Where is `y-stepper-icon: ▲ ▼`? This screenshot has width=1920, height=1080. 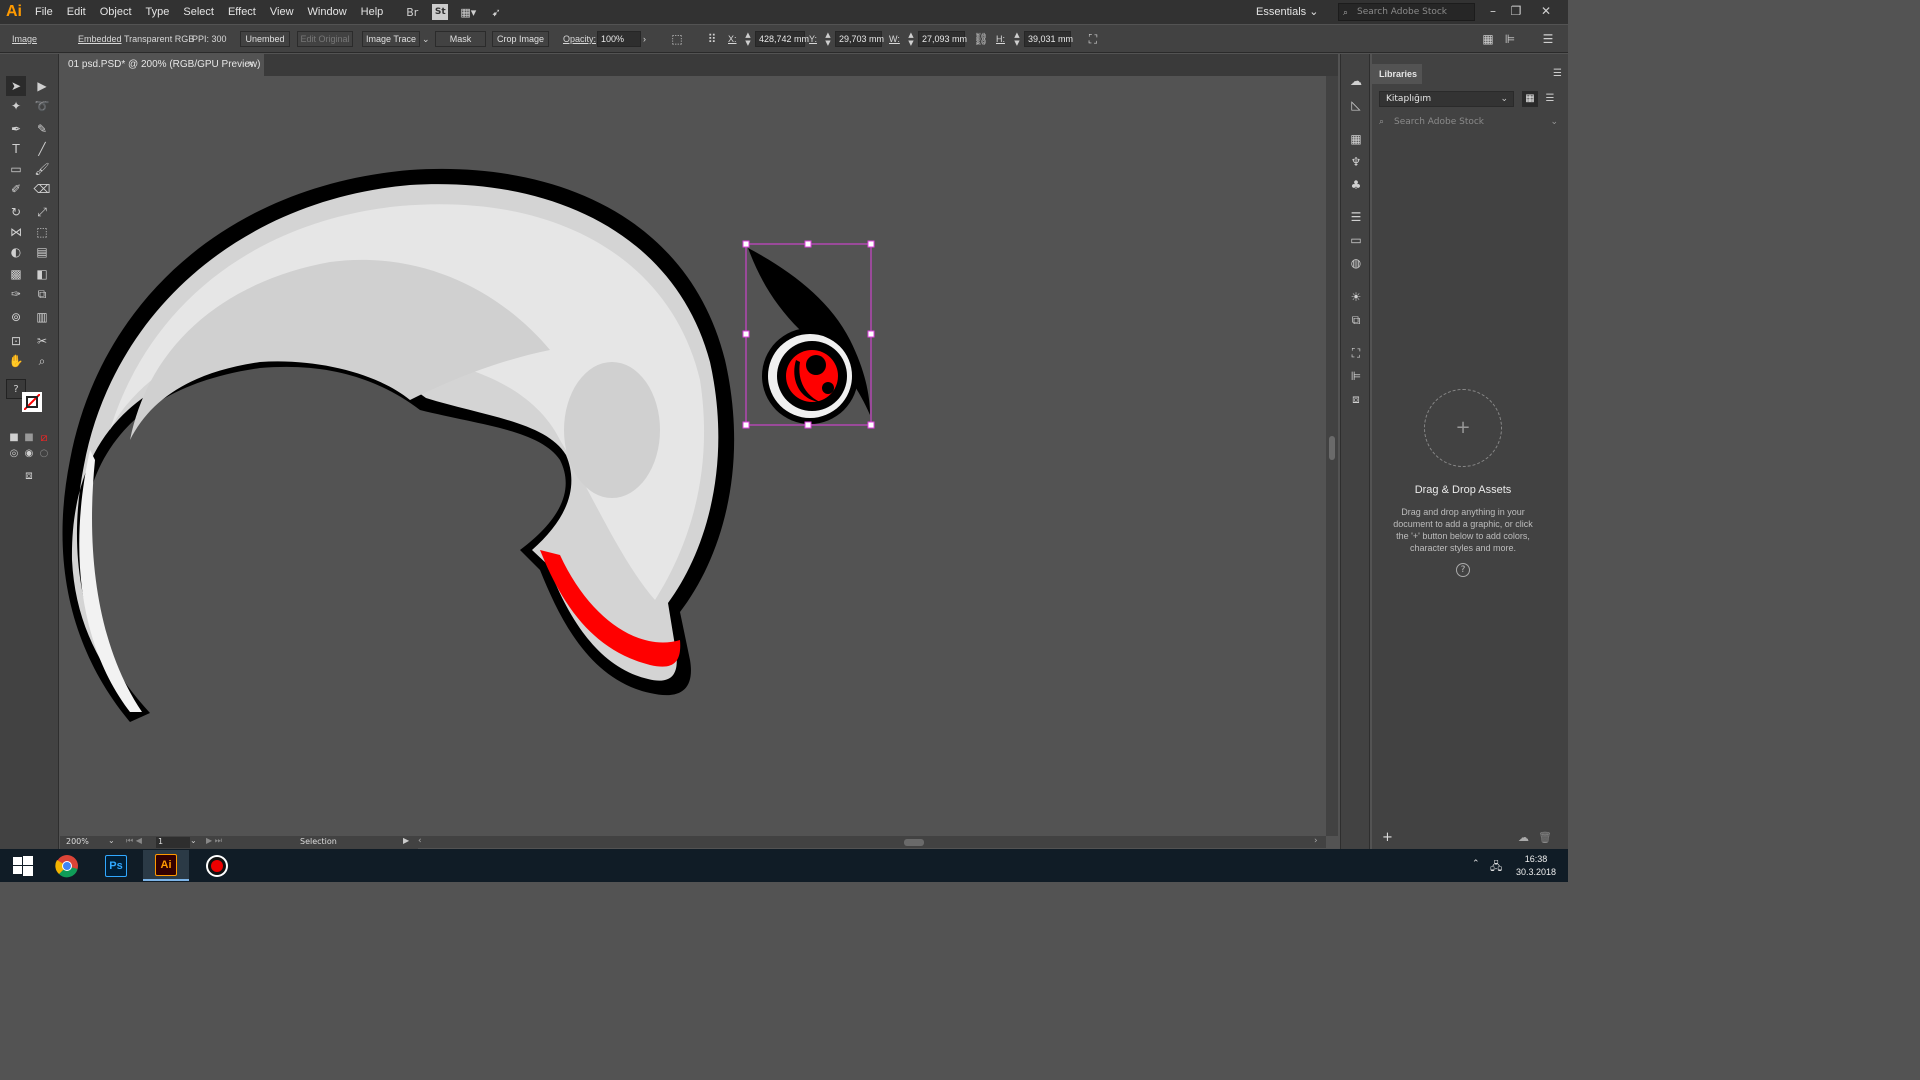
y-stepper-icon: ▲ ▼ is located at coordinates (828, 39).